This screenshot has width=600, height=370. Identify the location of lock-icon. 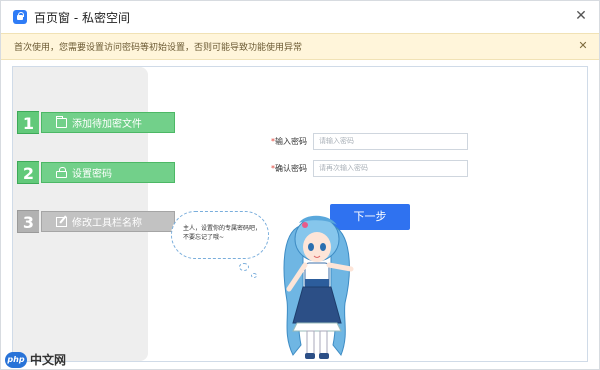
(61, 172).